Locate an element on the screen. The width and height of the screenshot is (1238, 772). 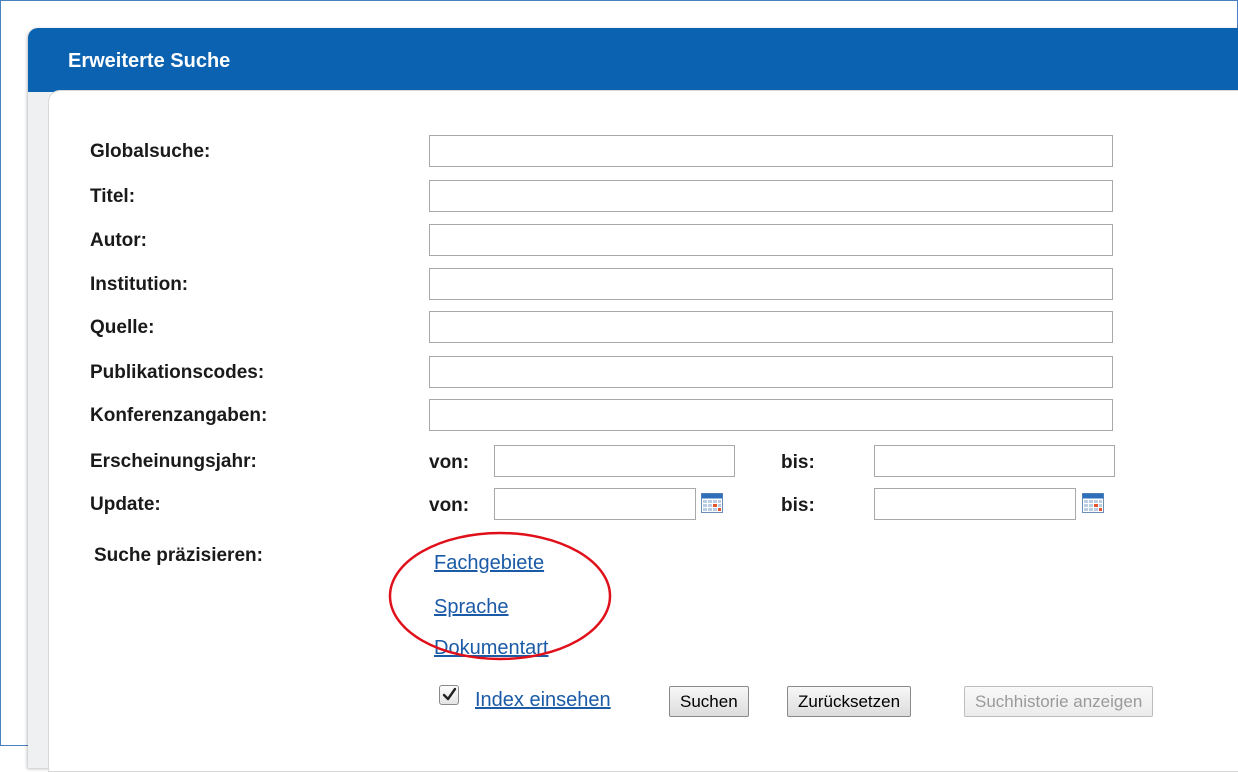
year-from-input is located at coordinates (614, 461).